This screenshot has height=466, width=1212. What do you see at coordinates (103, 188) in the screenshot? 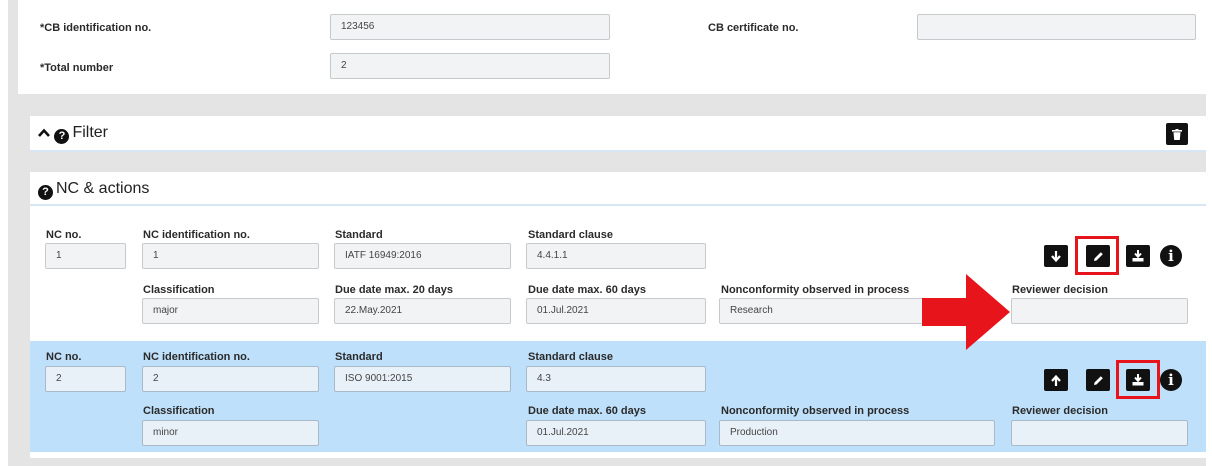
I see `nc-title: NC & actions` at bounding box center [103, 188].